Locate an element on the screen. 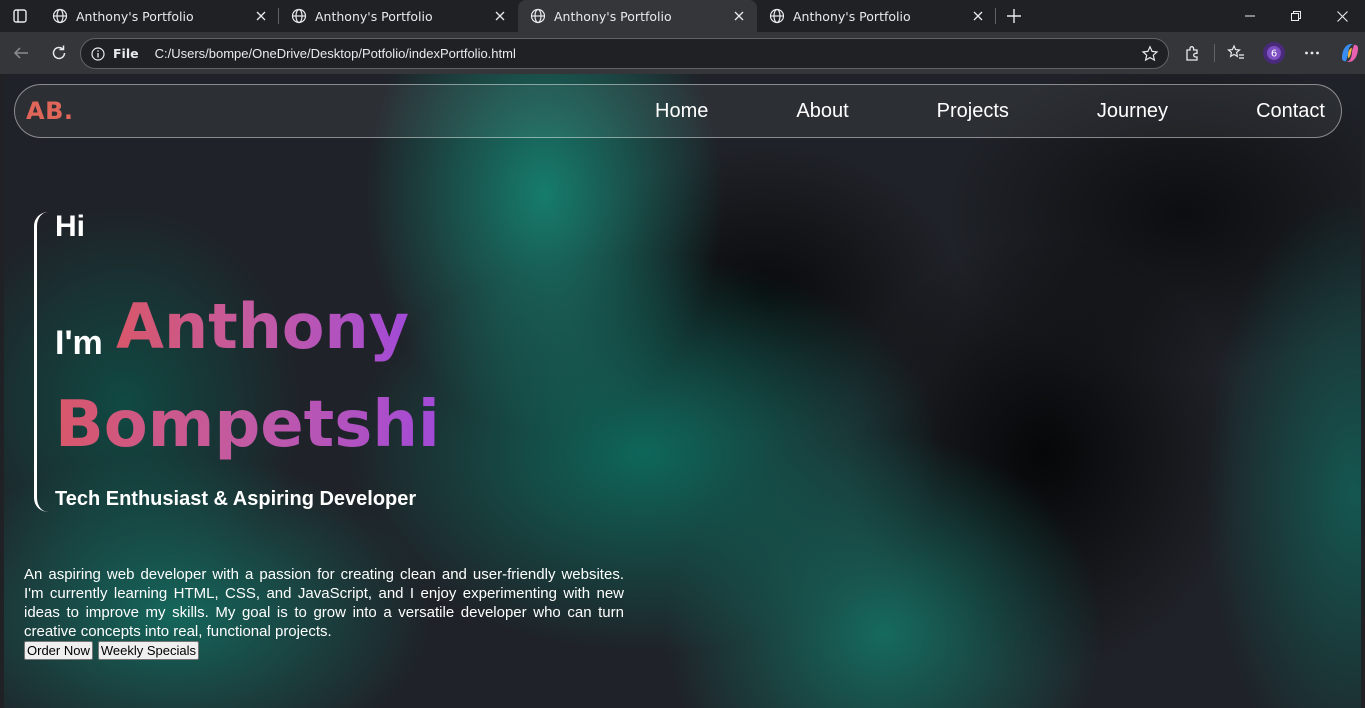 This screenshot has width=1365, height=708. extensions-button is located at coordinates (1193, 53).